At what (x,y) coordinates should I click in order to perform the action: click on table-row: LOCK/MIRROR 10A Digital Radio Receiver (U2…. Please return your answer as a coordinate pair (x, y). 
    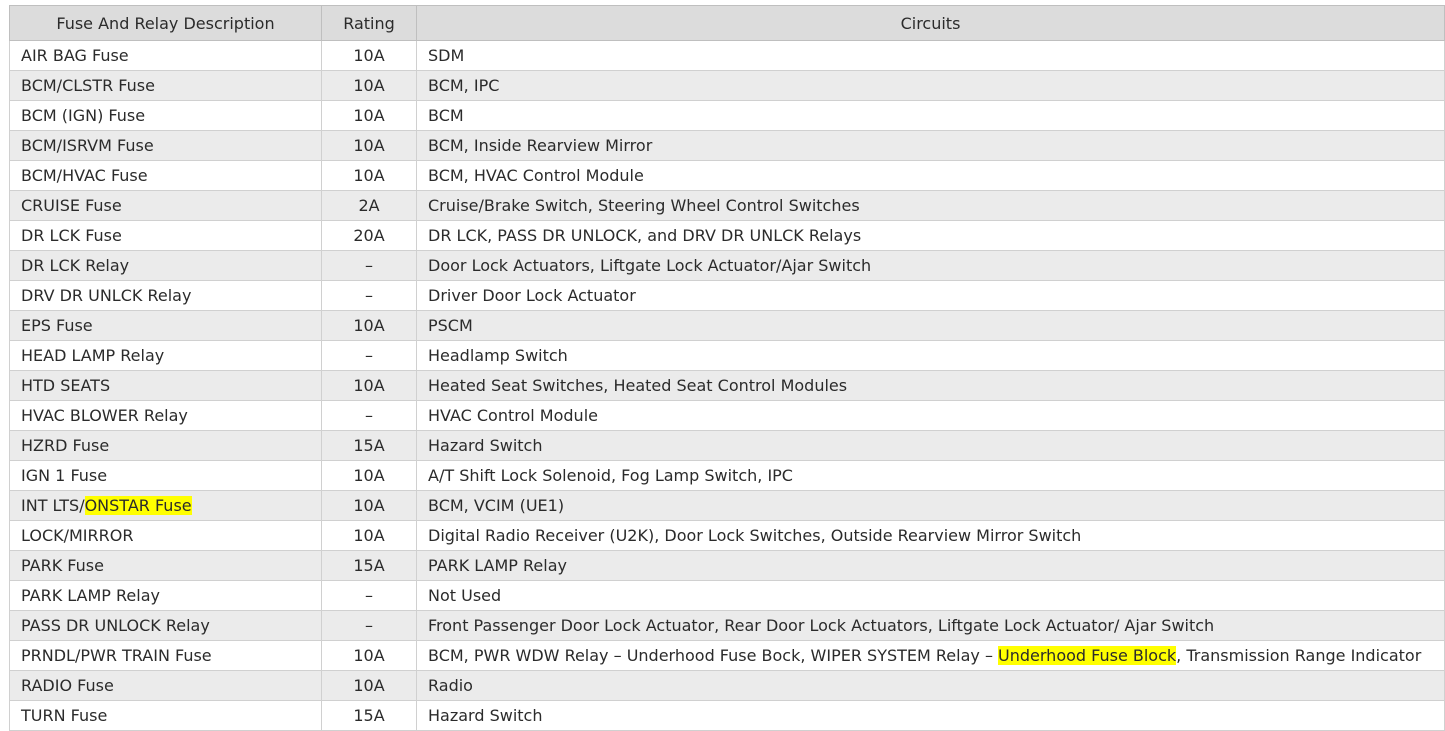
    Looking at the image, I should click on (727, 535).